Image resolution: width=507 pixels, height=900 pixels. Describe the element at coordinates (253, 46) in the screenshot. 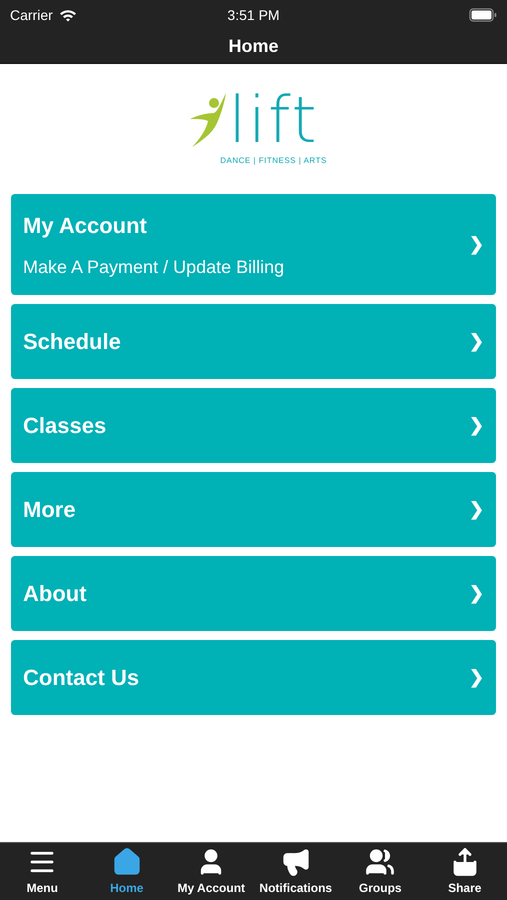

I see `page-title: Home` at that location.